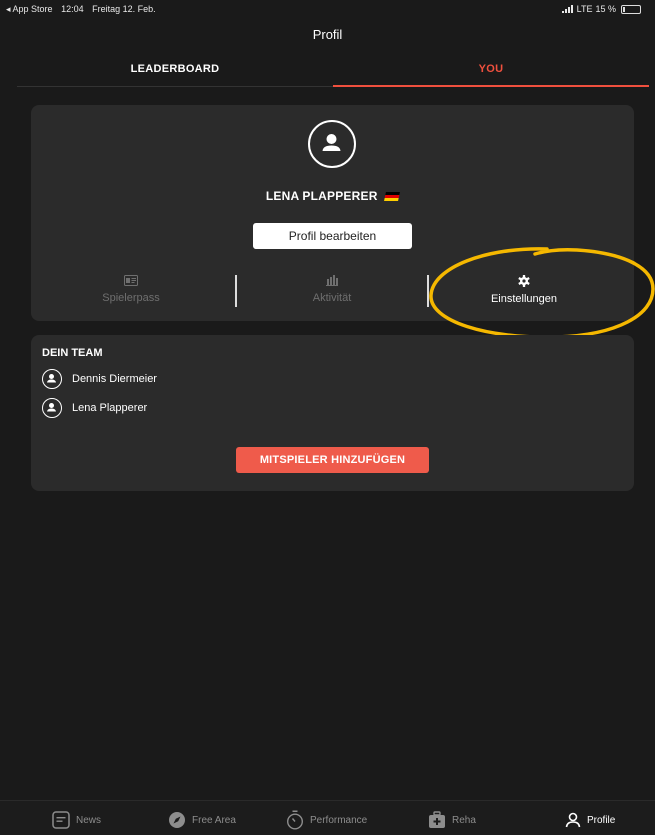  What do you see at coordinates (175, 69) in the screenshot?
I see `tab-leaderboard: LEADERBOARD` at bounding box center [175, 69].